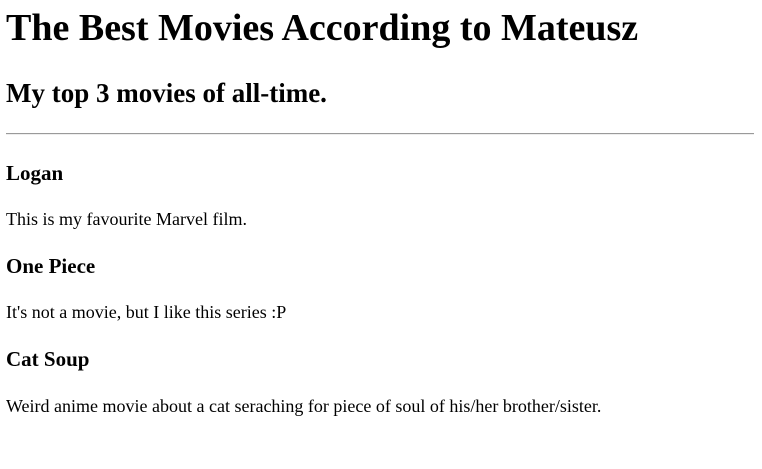 The height and width of the screenshot is (469, 762). I want to click on movie-title: Cat Soup, so click(48, 359).